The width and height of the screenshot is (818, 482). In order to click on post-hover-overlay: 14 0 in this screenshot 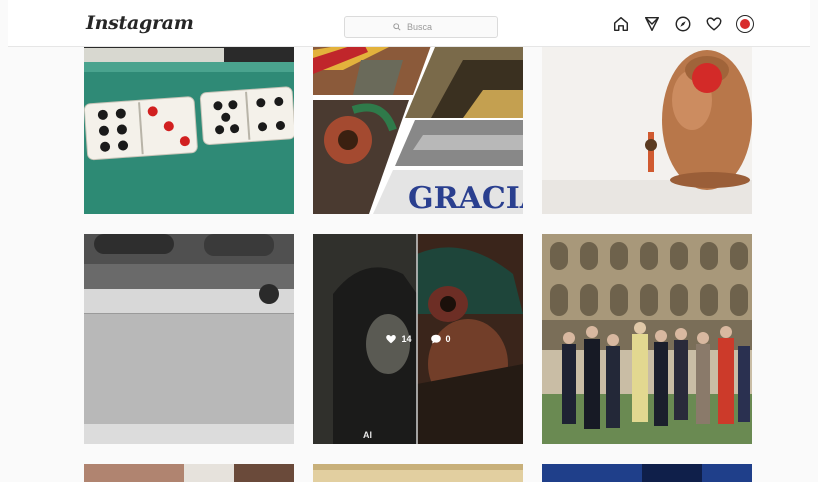, I will do `click(418, 339)`.